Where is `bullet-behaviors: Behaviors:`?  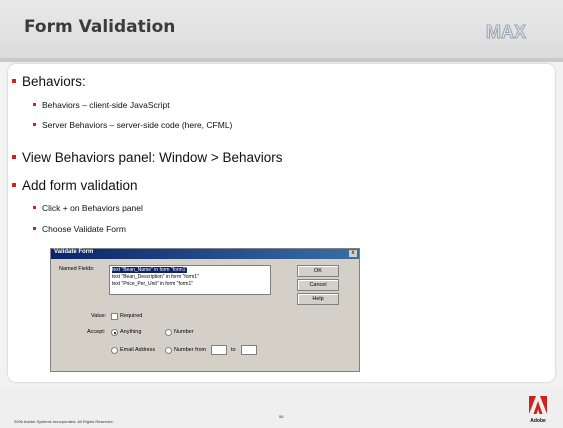 bullet-behaviors: Behaviors: is located at coordinates (49, 81).